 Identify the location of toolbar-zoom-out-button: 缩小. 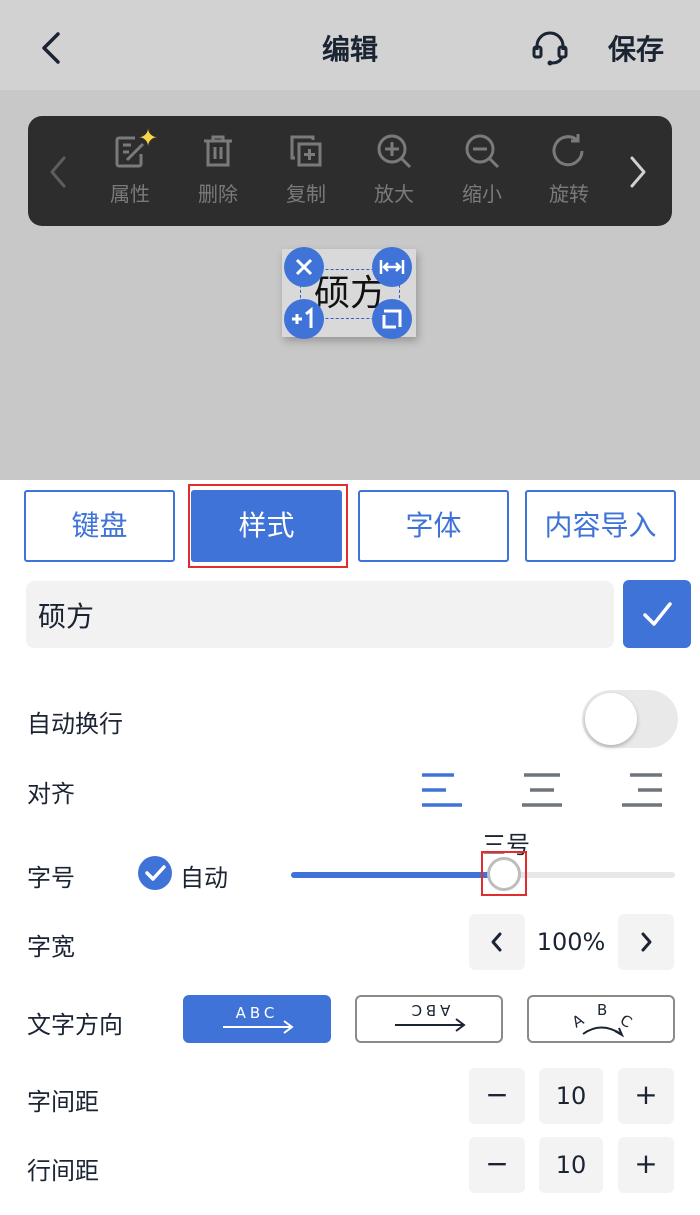
(482, 172).